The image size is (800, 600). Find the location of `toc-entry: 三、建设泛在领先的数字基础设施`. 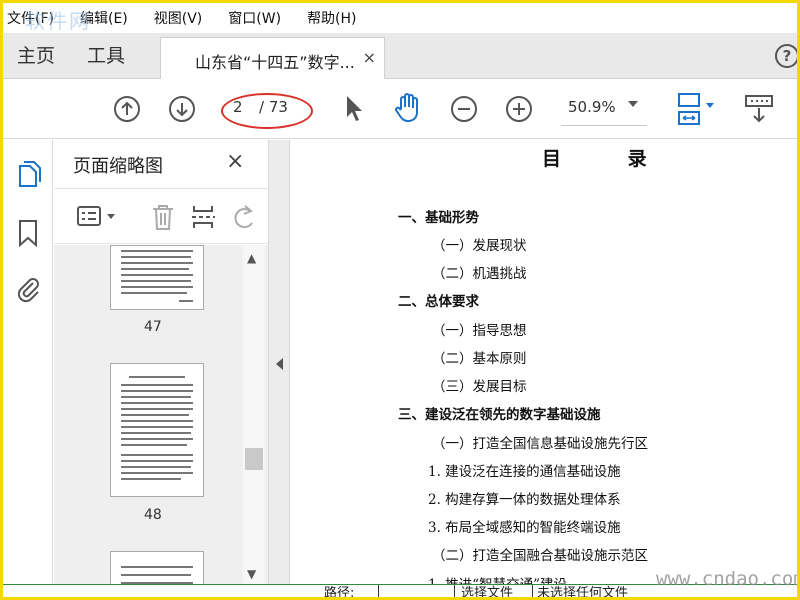

toc-entry: 三、建设泛在领先的数字基础设施 is located at coordinates (499, 413).